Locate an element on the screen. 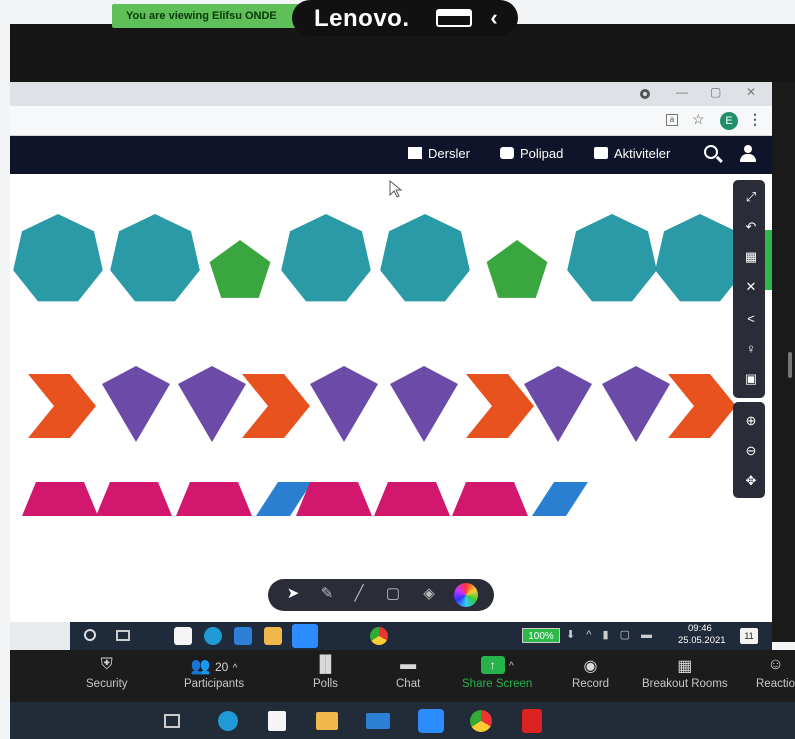 The image size is (795, 739). user-icon is located at coordinates (748, 154).